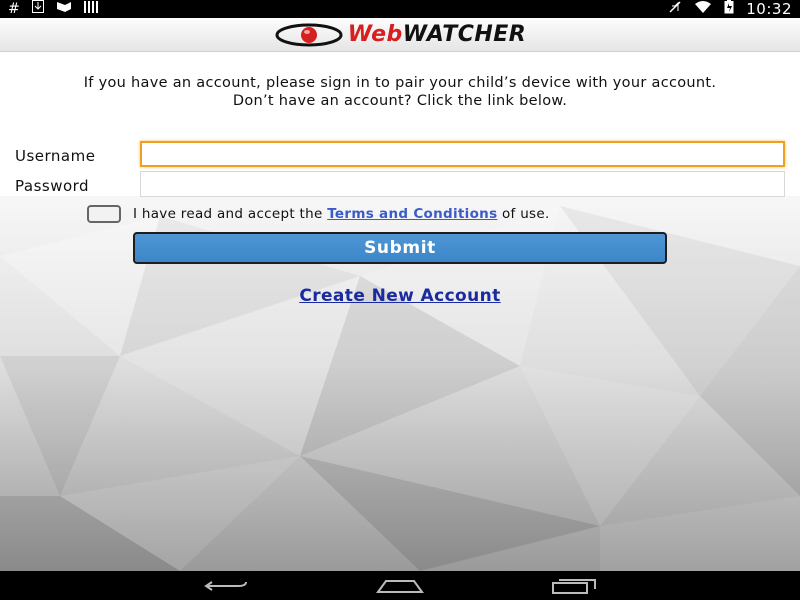 This screenshot has width=800, height=600. I want to click on back-icon, so click(225, 585).